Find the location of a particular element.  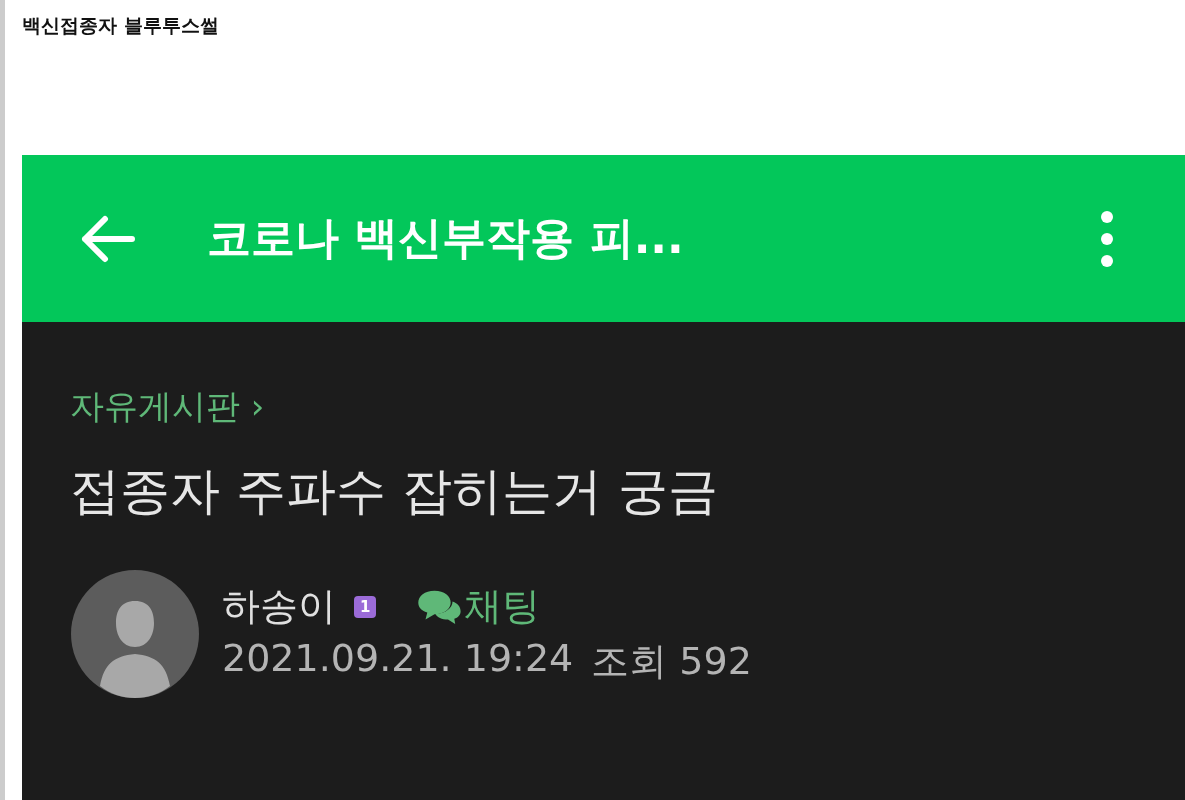

level-badge: 1 is located at coordinates (365, 606).